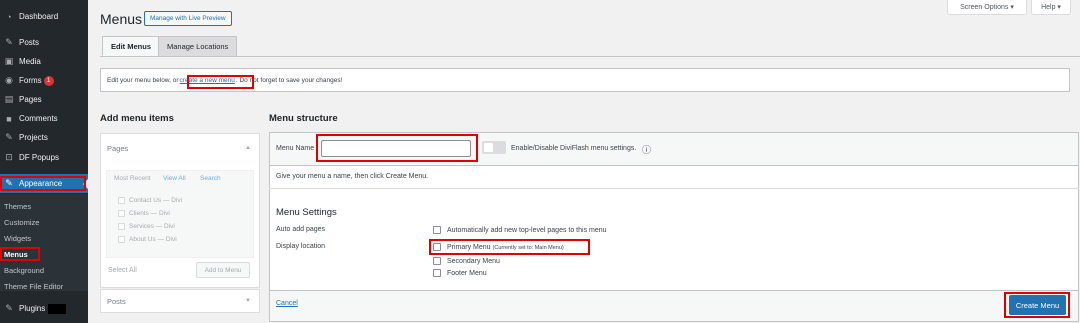 The width and height of the screenshot is (1080, 323). Describe the element at coordinates (9, 157) in the screenshot. I see `popup-icon: ⊡` at that location.